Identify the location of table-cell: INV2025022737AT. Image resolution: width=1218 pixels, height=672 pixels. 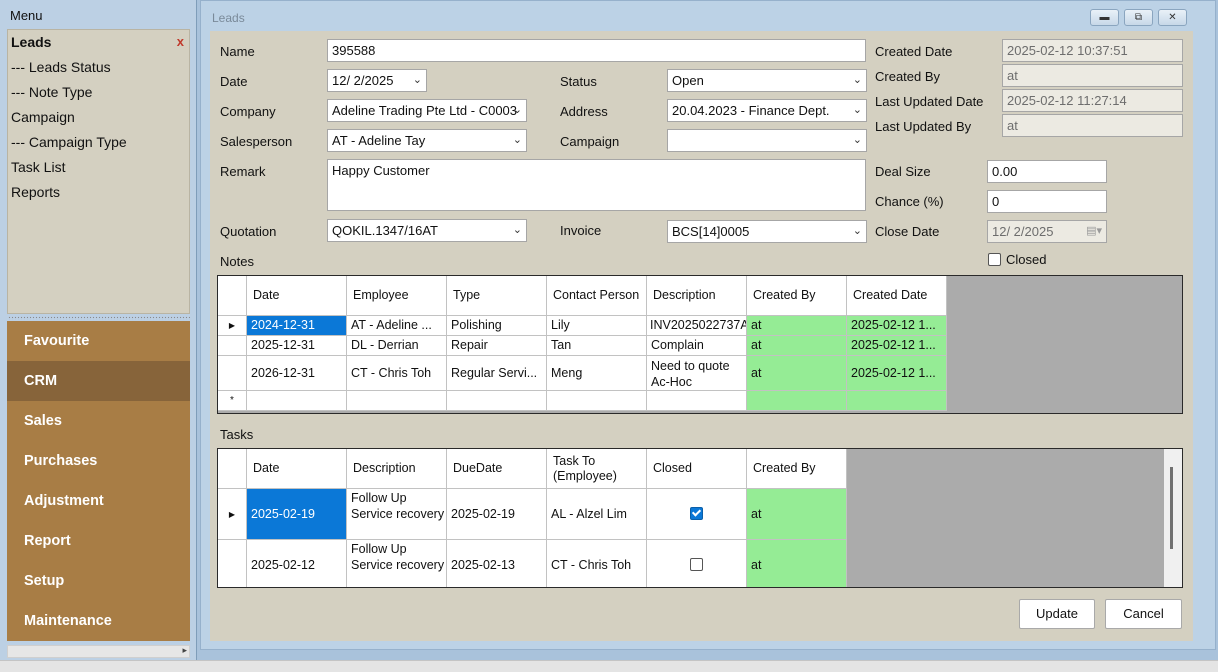
(697, 326).